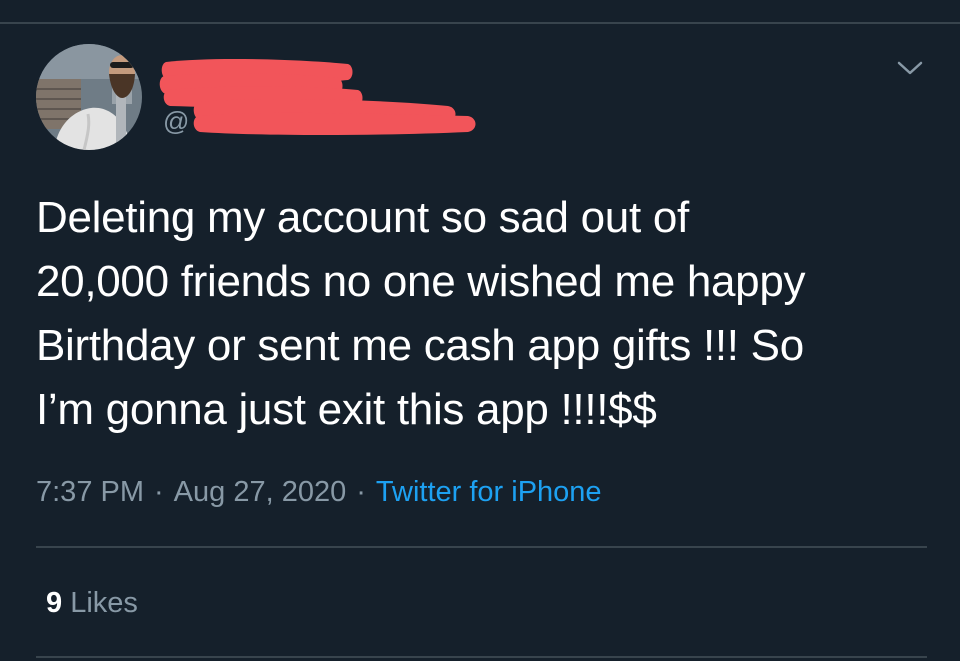 This screenshot has width=960, height=661. I want to click on likes-stat: 9 Likes, so click(92, 603).